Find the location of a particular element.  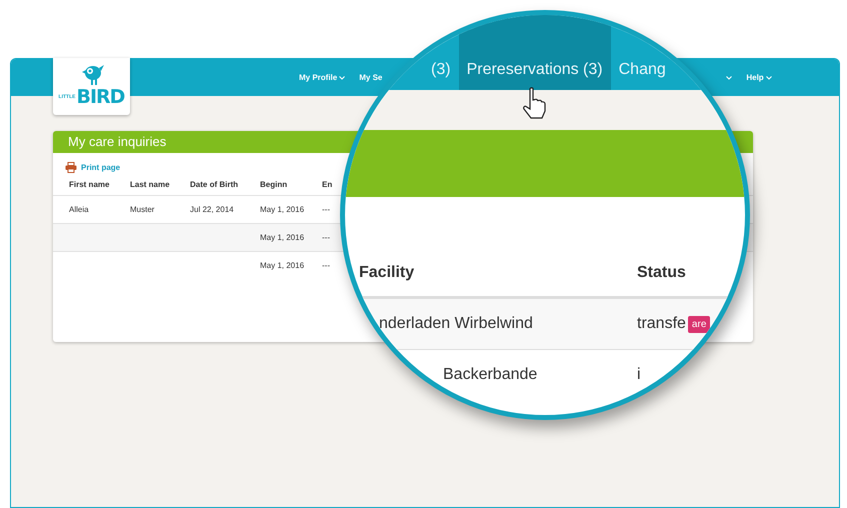

logo-wordmark: BIRD is located at coordinates (100, 97).